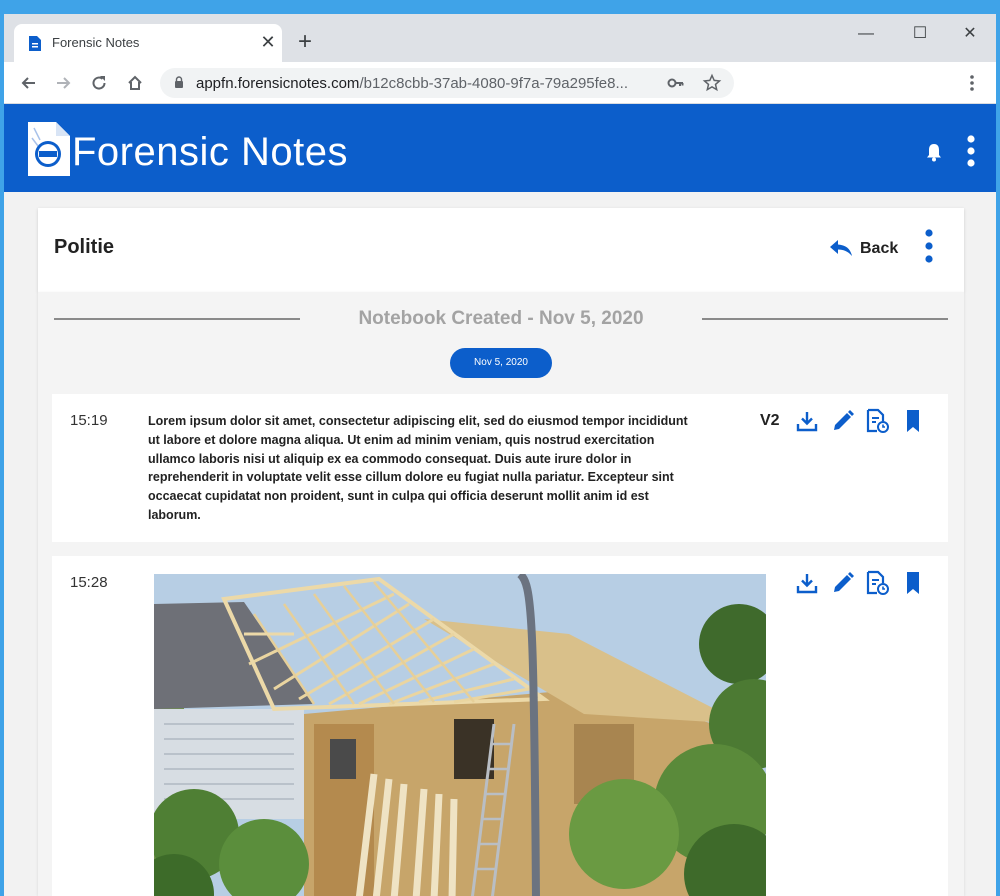 The width and height of the screenshot is (1000, 896). I want to click on back-button: Back, so click(868, 250).